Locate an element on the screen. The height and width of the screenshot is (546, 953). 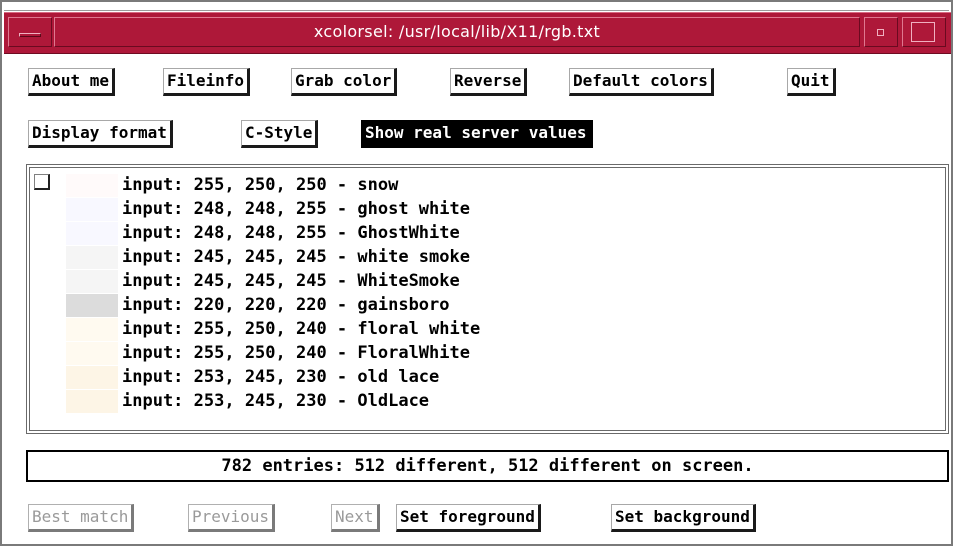
show-real-server-values-toggle: Show real server values is located at coordinates (477, 134).